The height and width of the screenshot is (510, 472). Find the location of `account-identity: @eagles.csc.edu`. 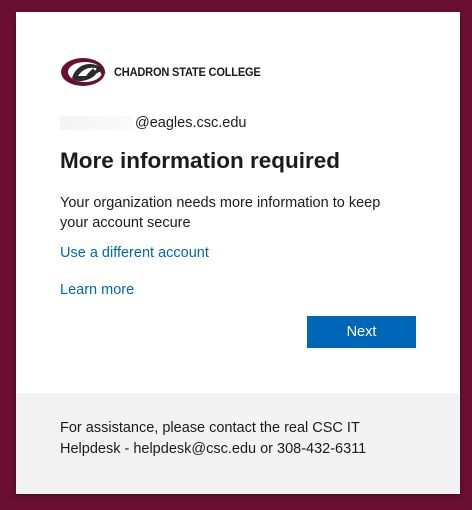

account-identity: @eagles.csc.edu is located at coordinates (153, 123).